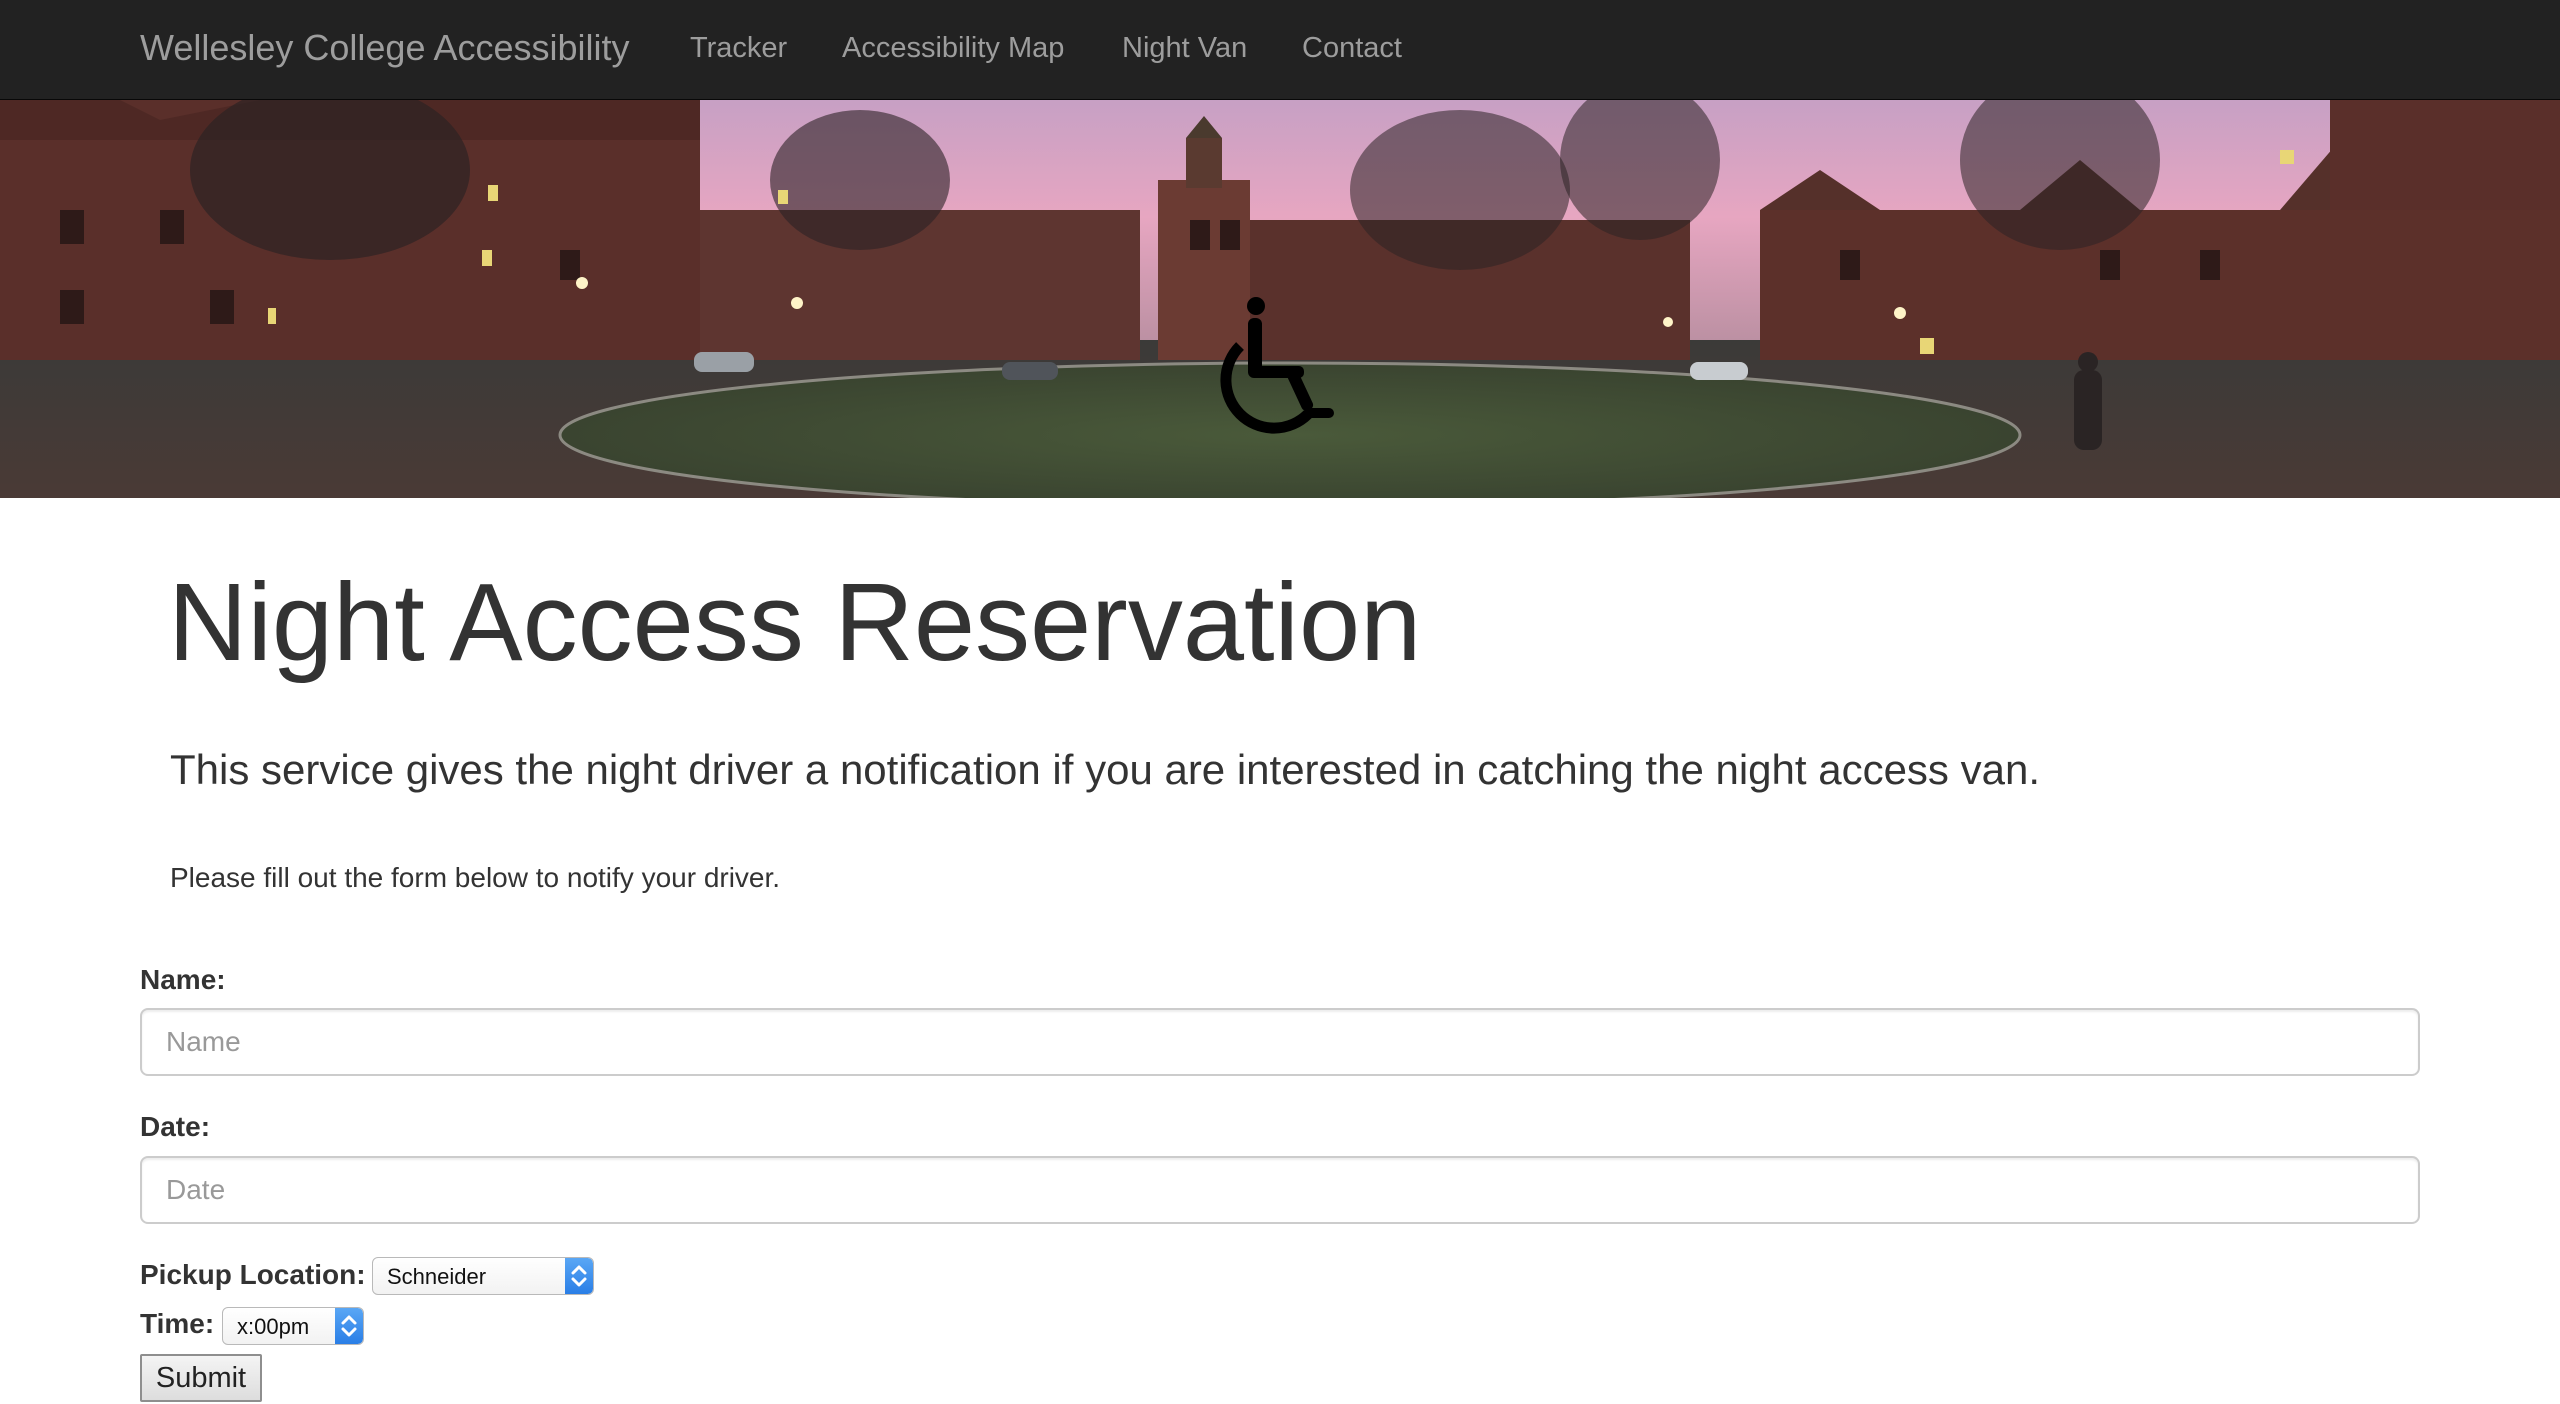 The image size is (2560, 1404). What do you see at coordinates (795, 622) in the screenshot?
I see `page-title: Night Access Reservation` at bounding box center [795, 622].